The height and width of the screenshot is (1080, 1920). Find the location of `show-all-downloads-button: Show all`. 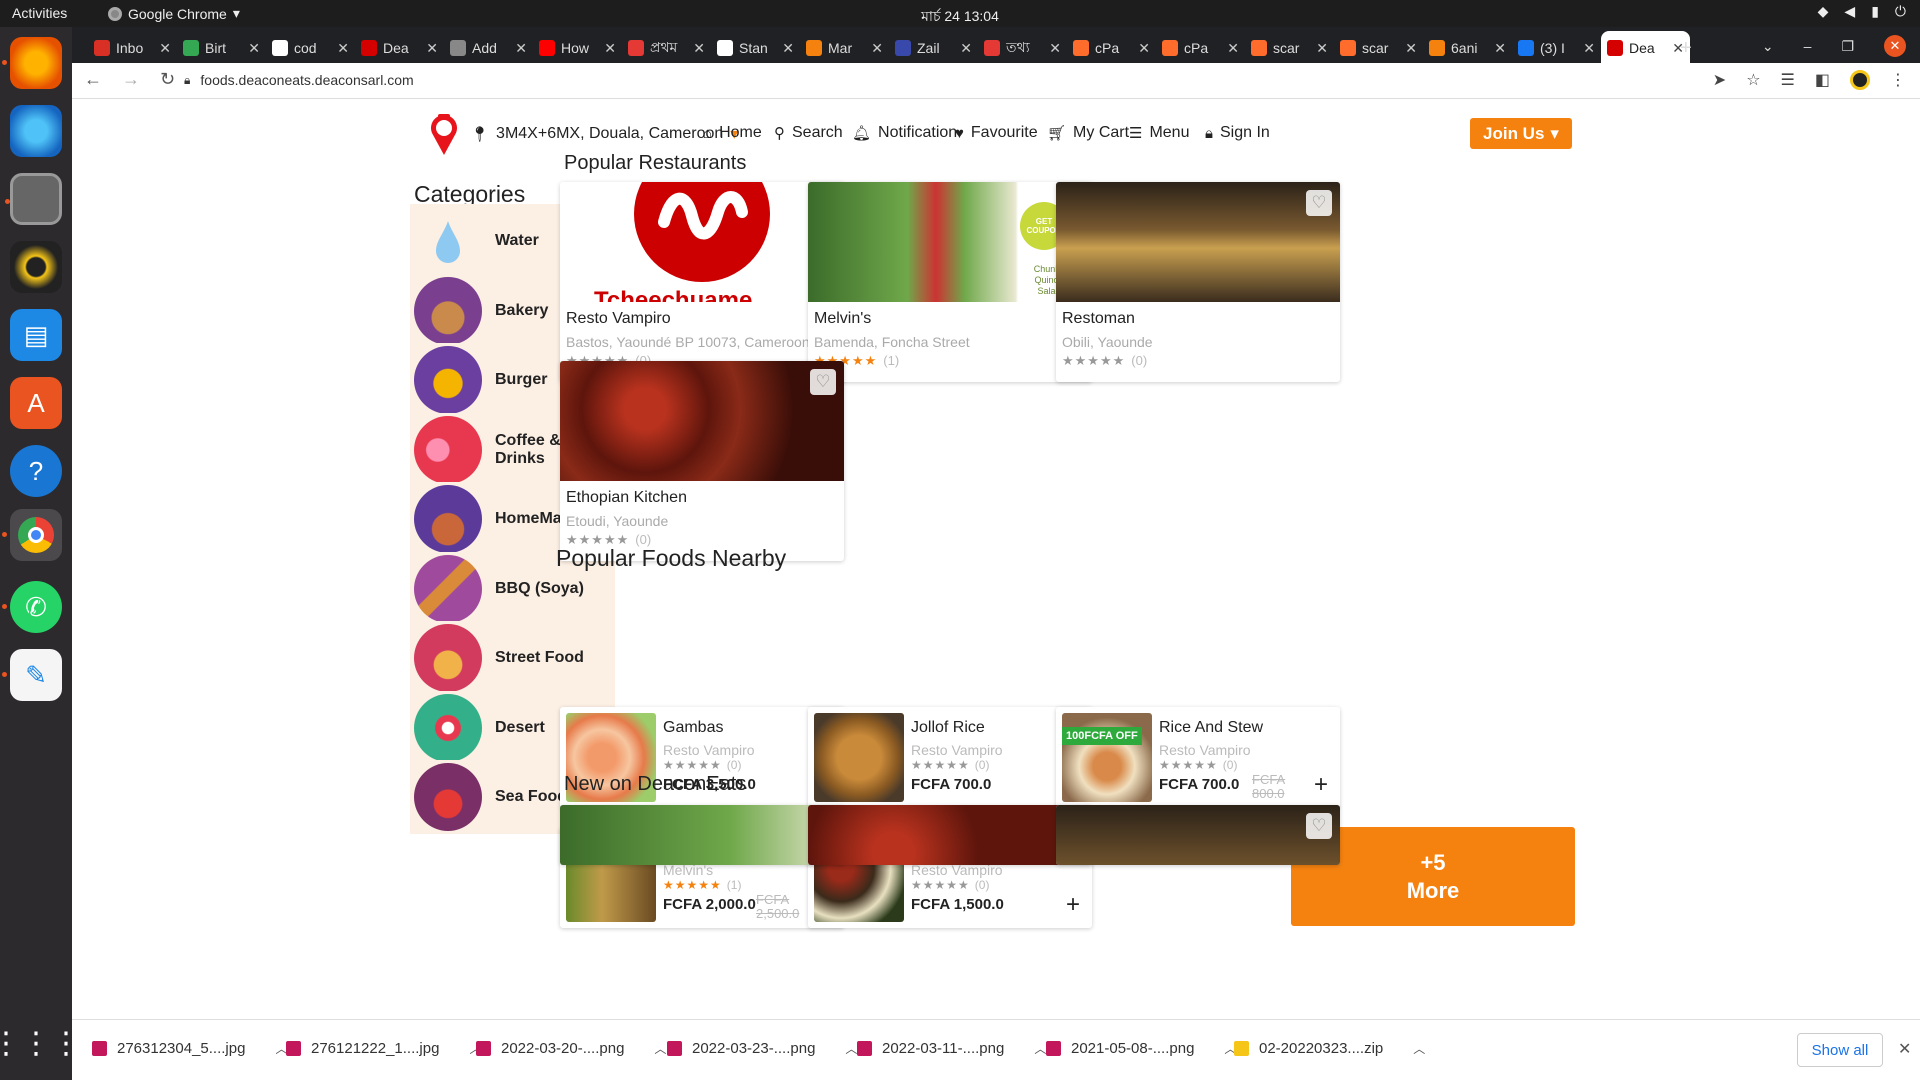

show-all-downloads-button: Show all is located at coordinates (1840, 1050).